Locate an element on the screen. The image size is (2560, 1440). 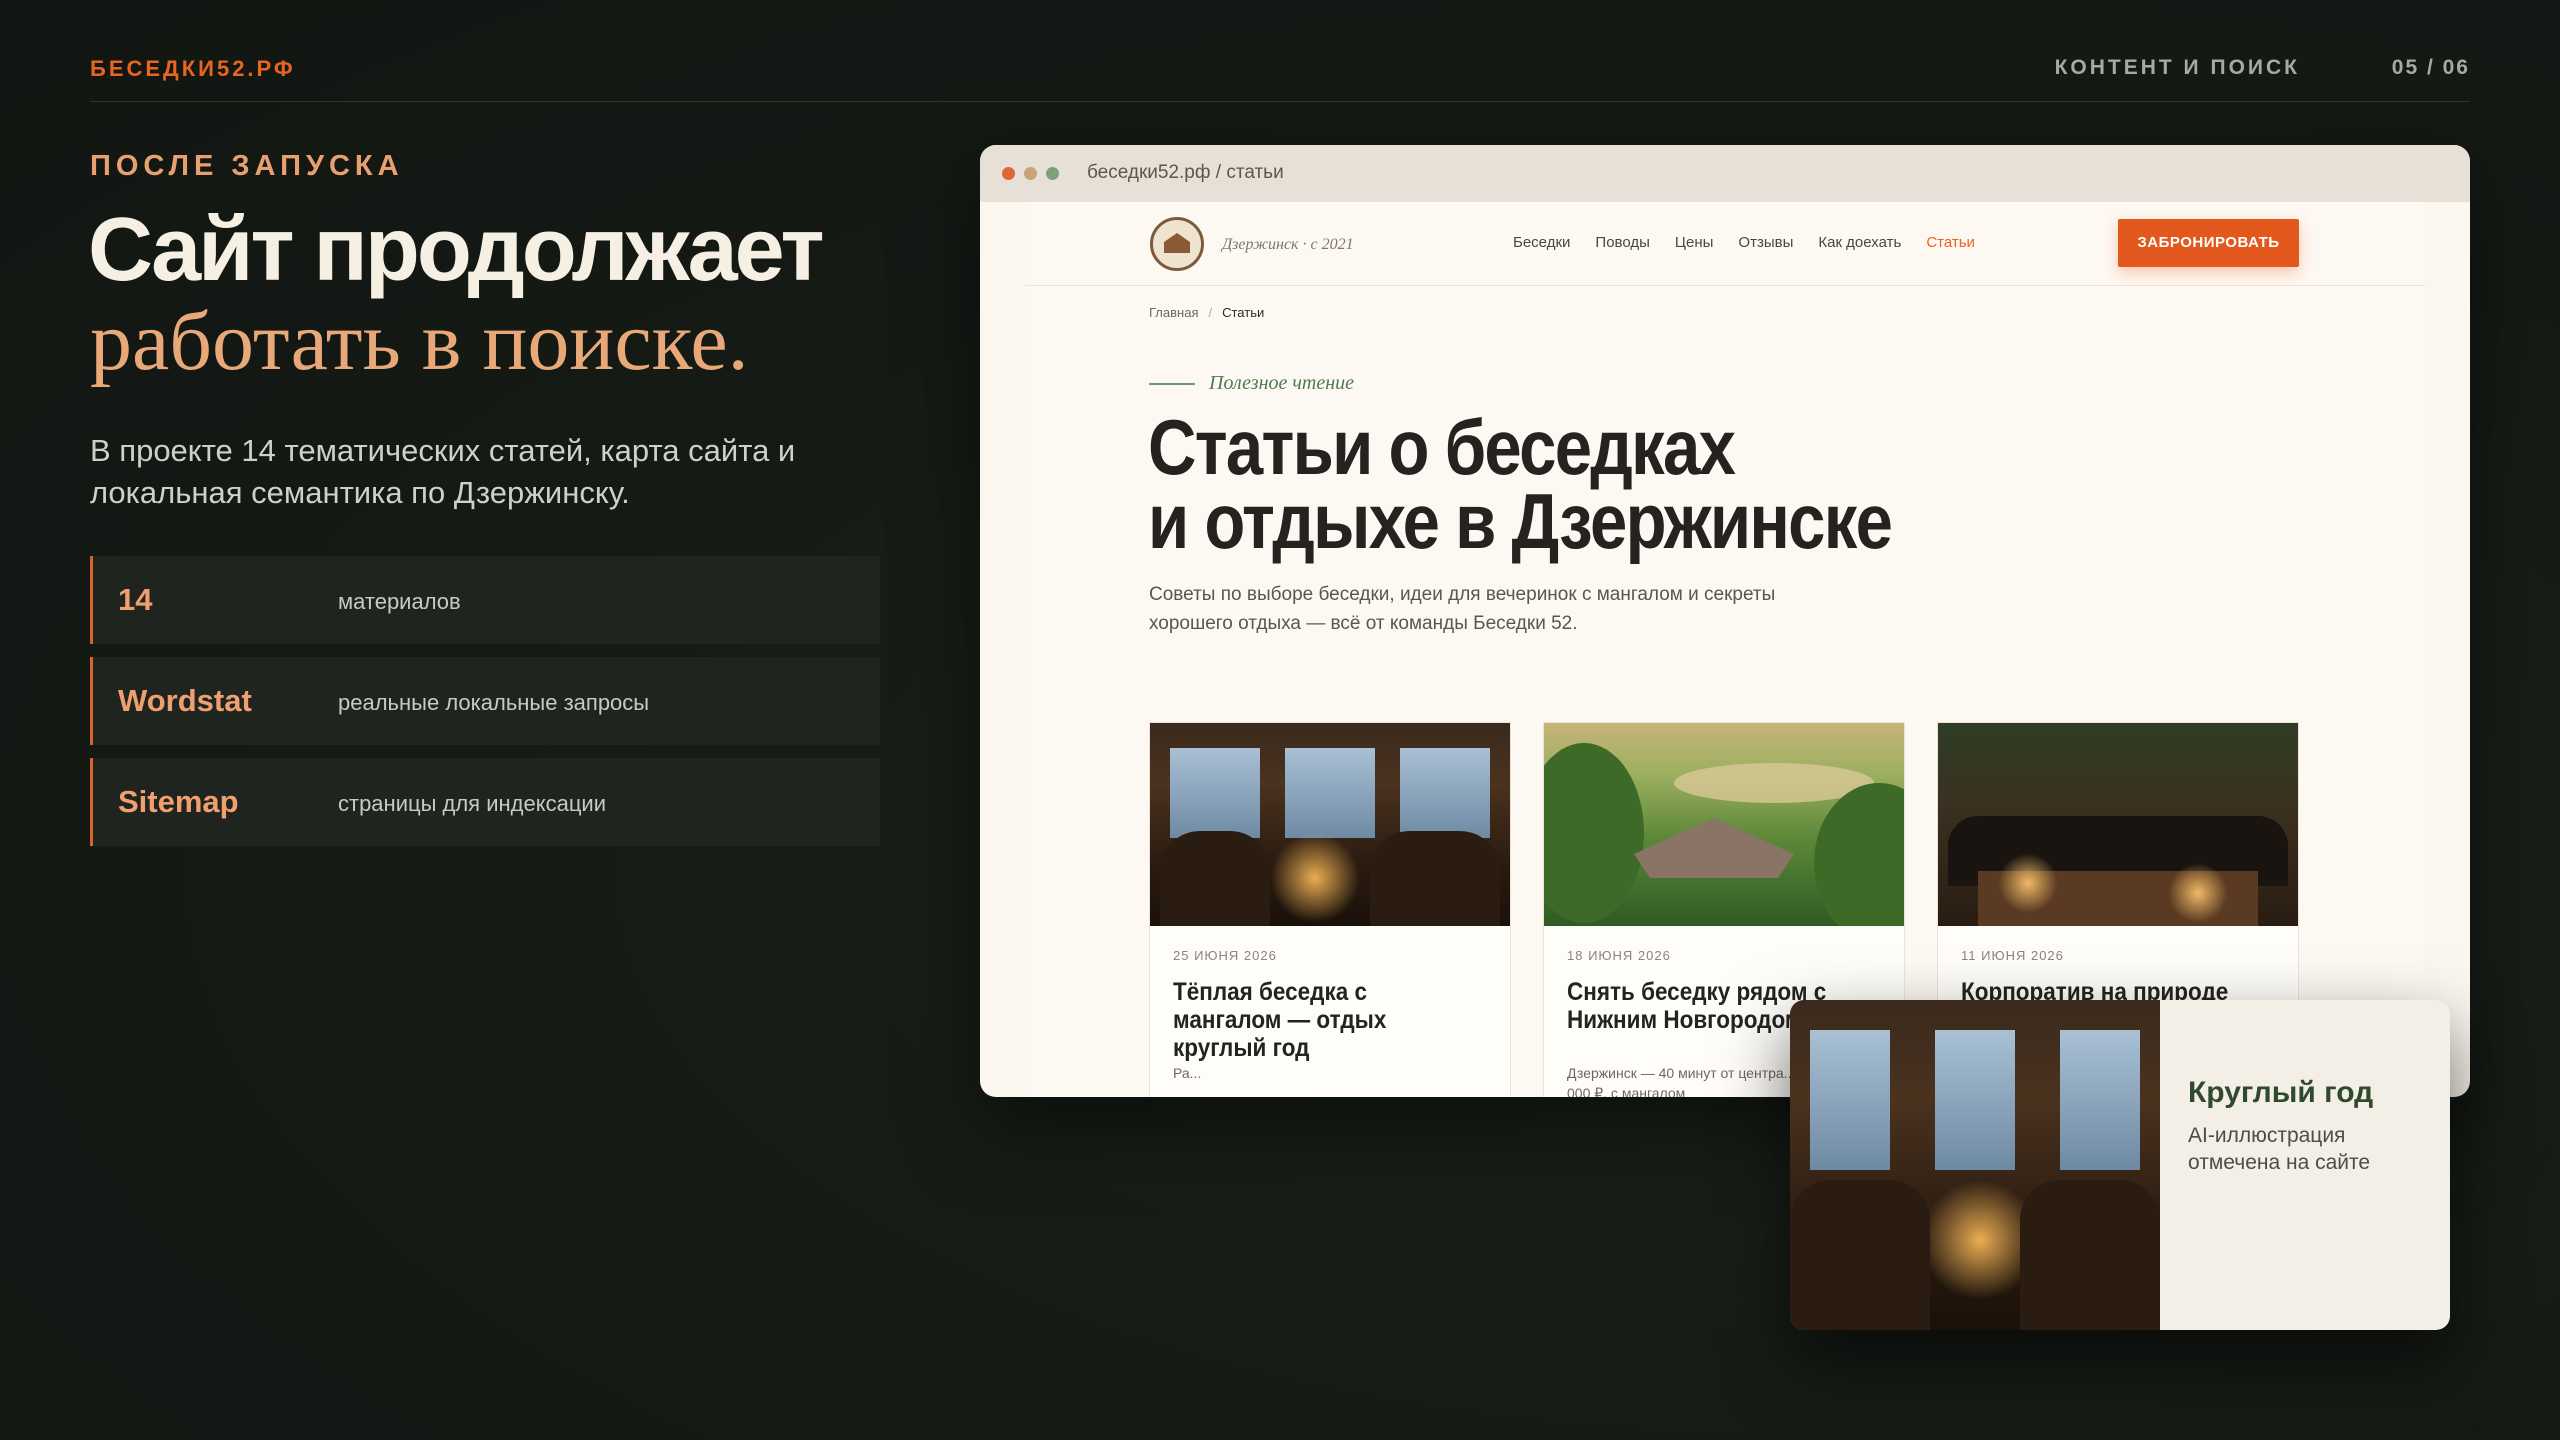
kicker-divider is located at coordinates (1172, 384).